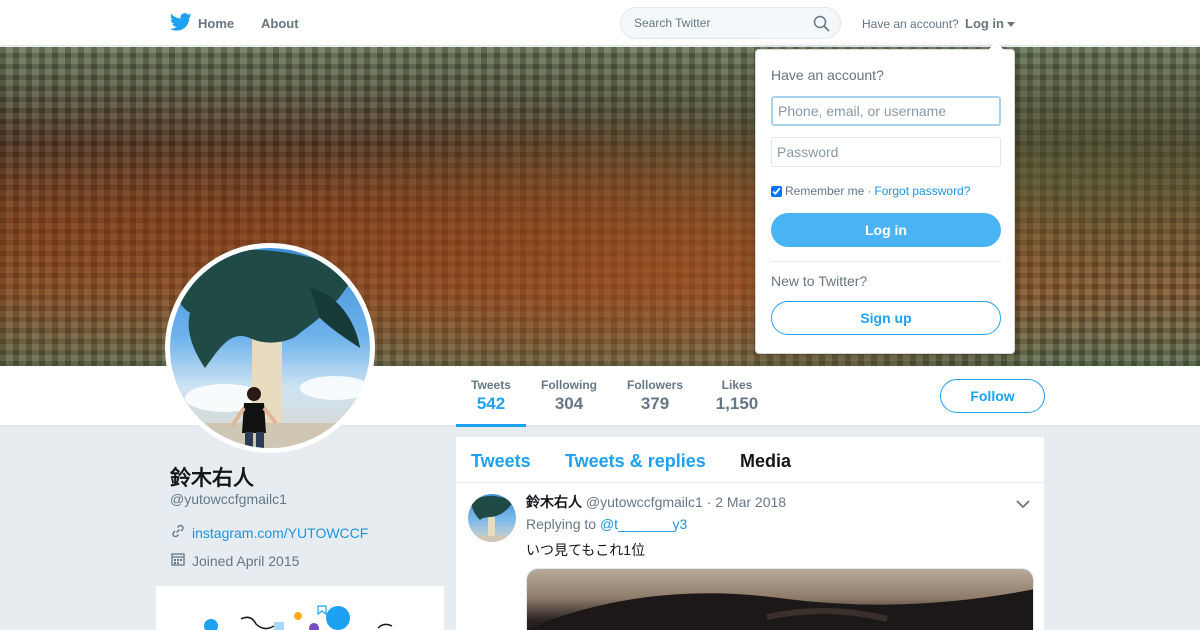  What do you see at coordinates (730, 23) in the screenshot?
I see `search-input: Search Twitter` at bounding box center [730, 23].